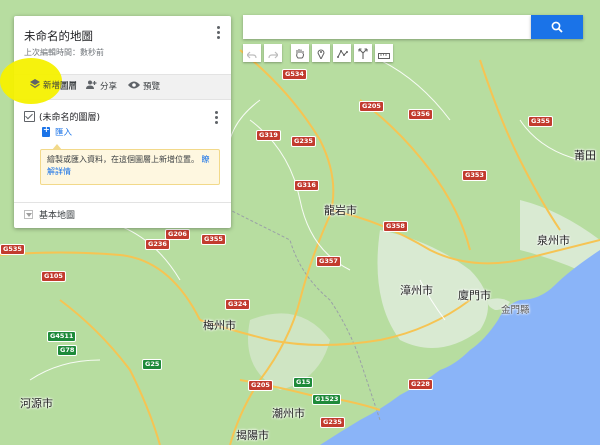 The image size is (600, 445). I want to click on add-layer-label: 新增圖層, so click(60, 86).